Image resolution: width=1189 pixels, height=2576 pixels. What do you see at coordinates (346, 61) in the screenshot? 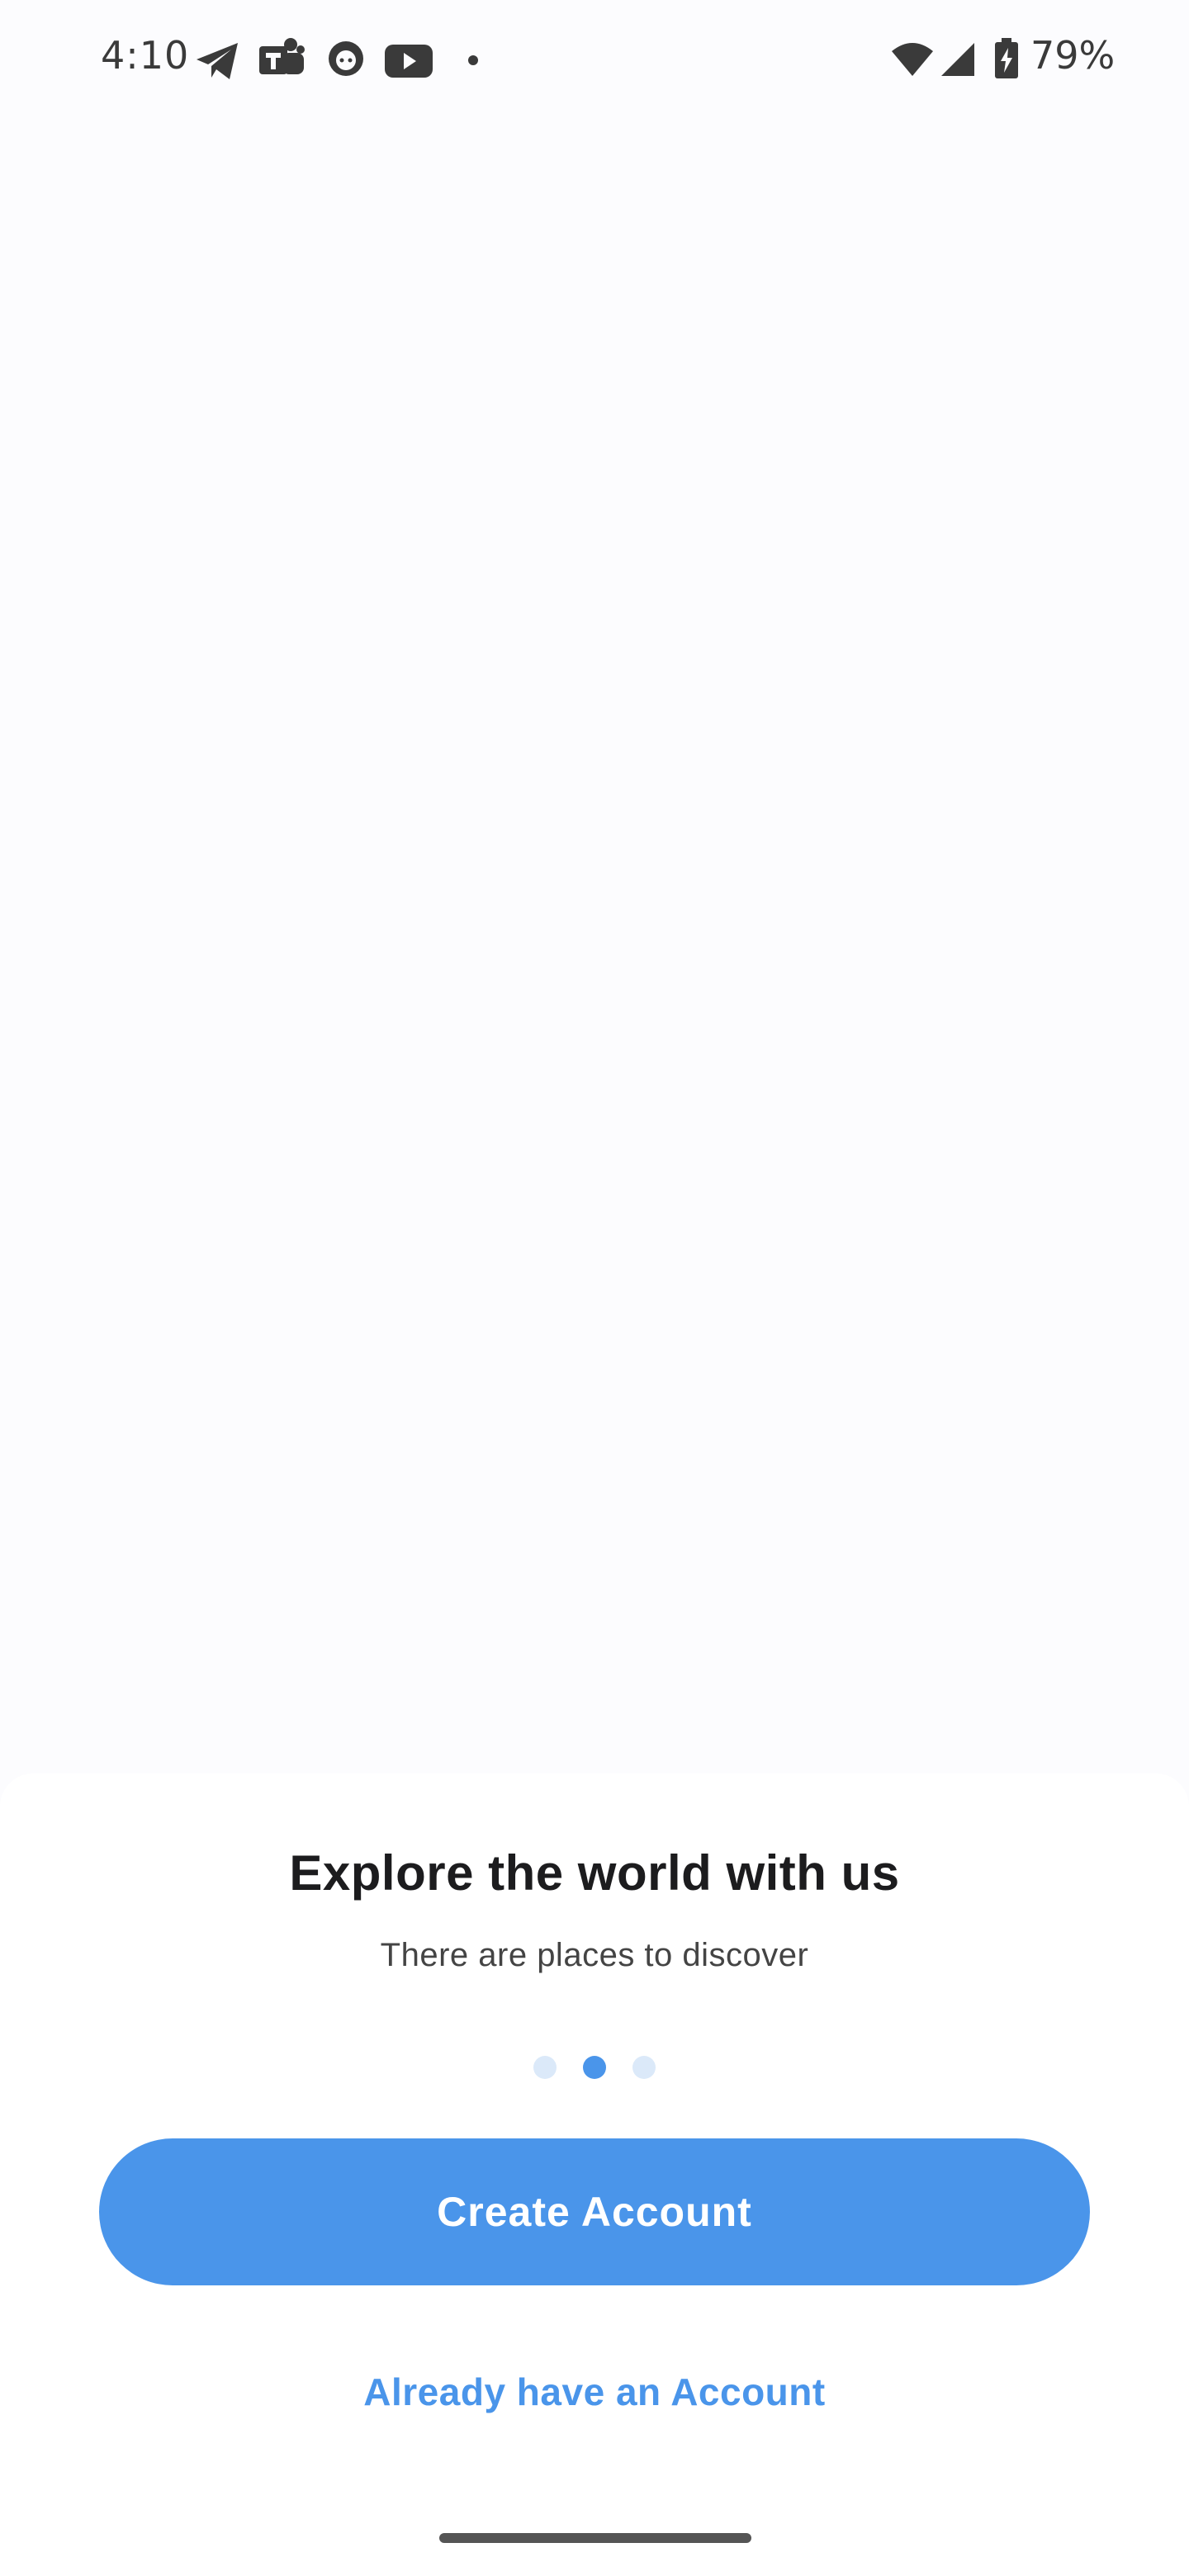
I see `github-icon` at bounding box center [346, 61].